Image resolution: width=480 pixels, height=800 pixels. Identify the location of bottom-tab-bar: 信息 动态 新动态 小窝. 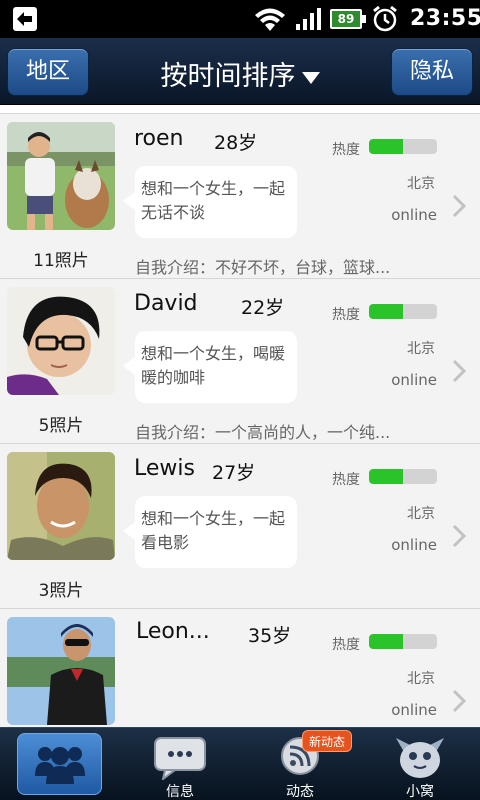
(240, 763).